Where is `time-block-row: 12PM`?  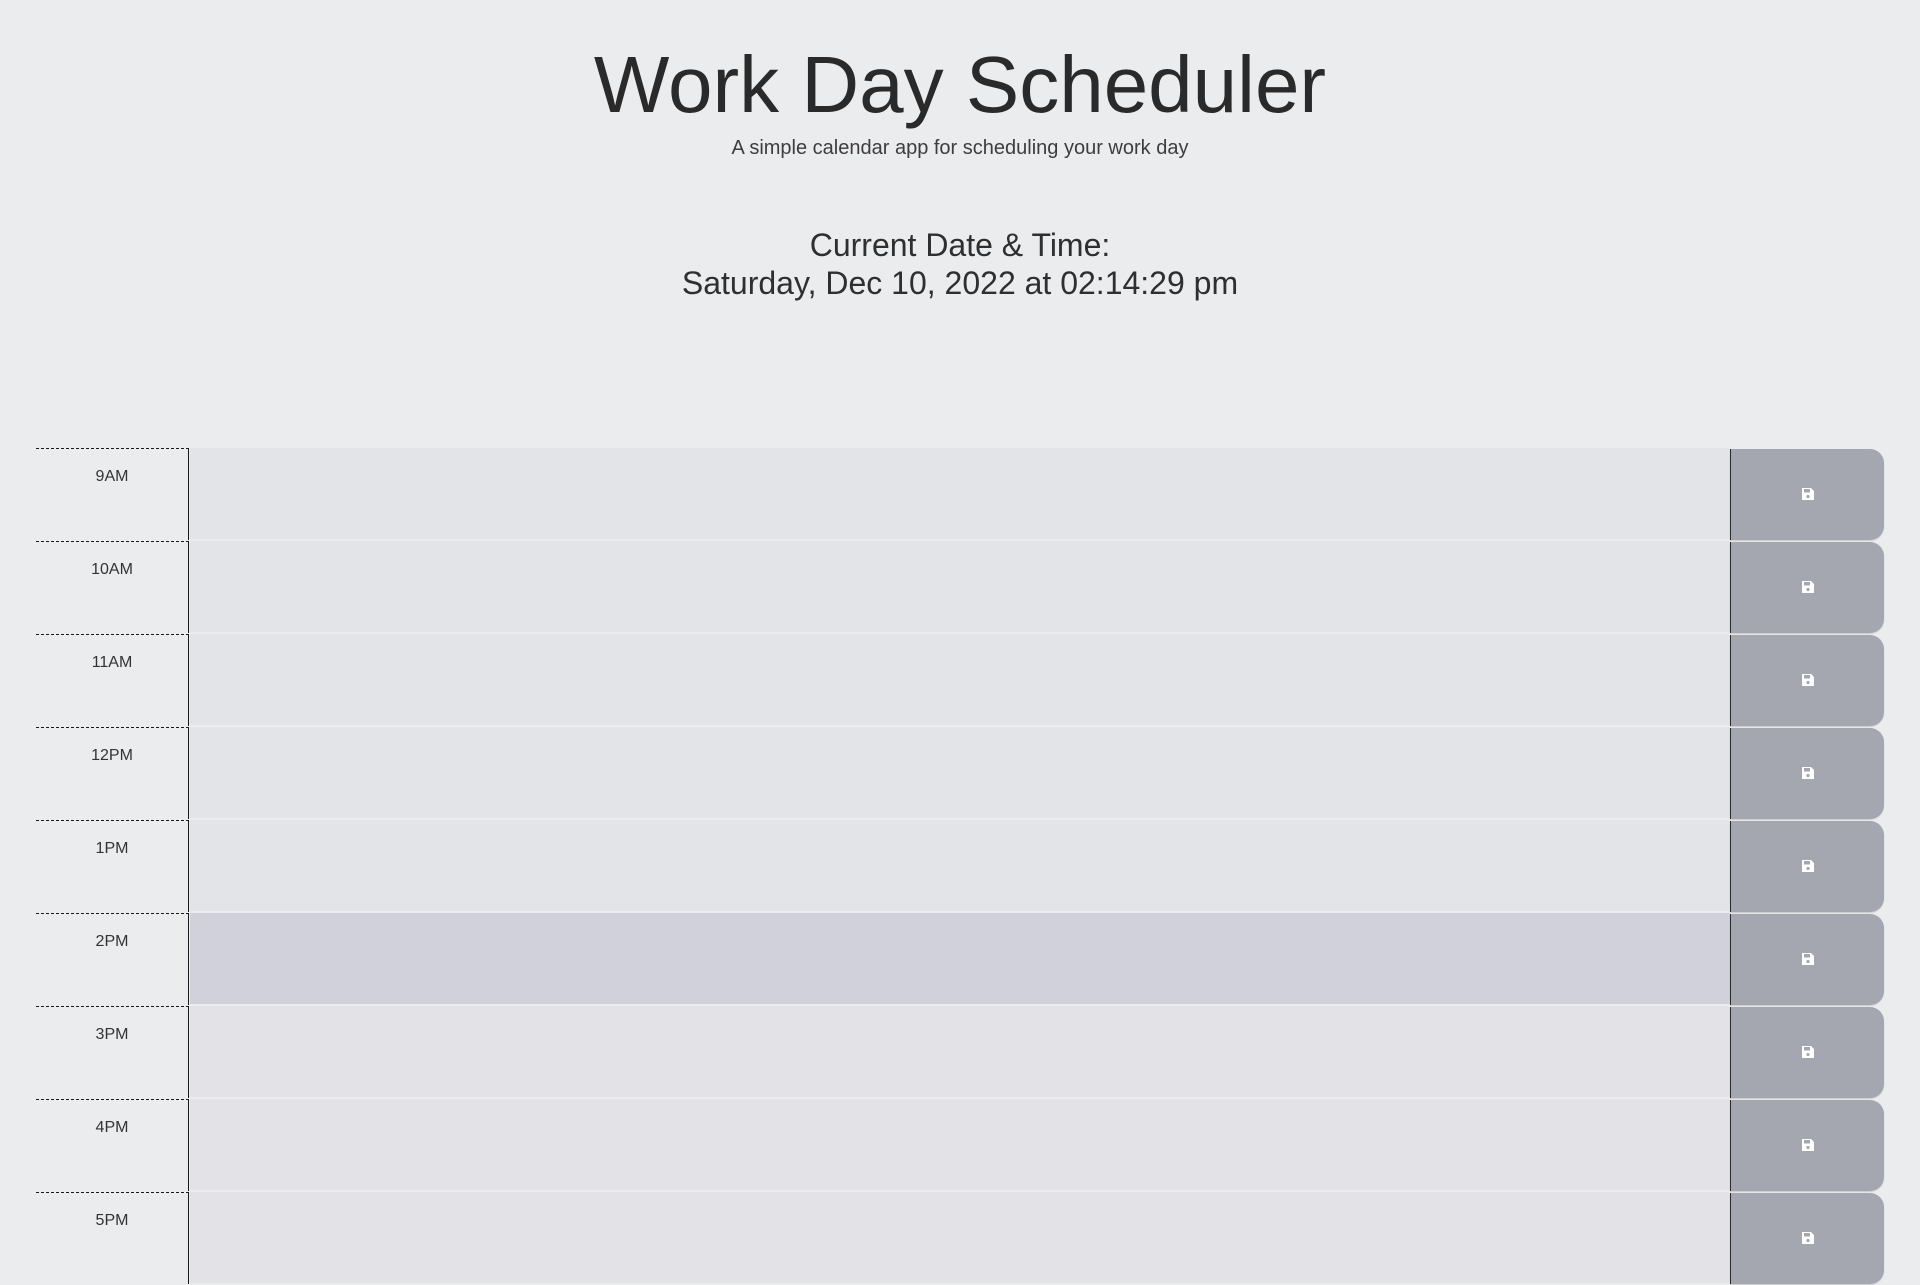 time-block-row: 12PM is located at coordinates (960, 773).